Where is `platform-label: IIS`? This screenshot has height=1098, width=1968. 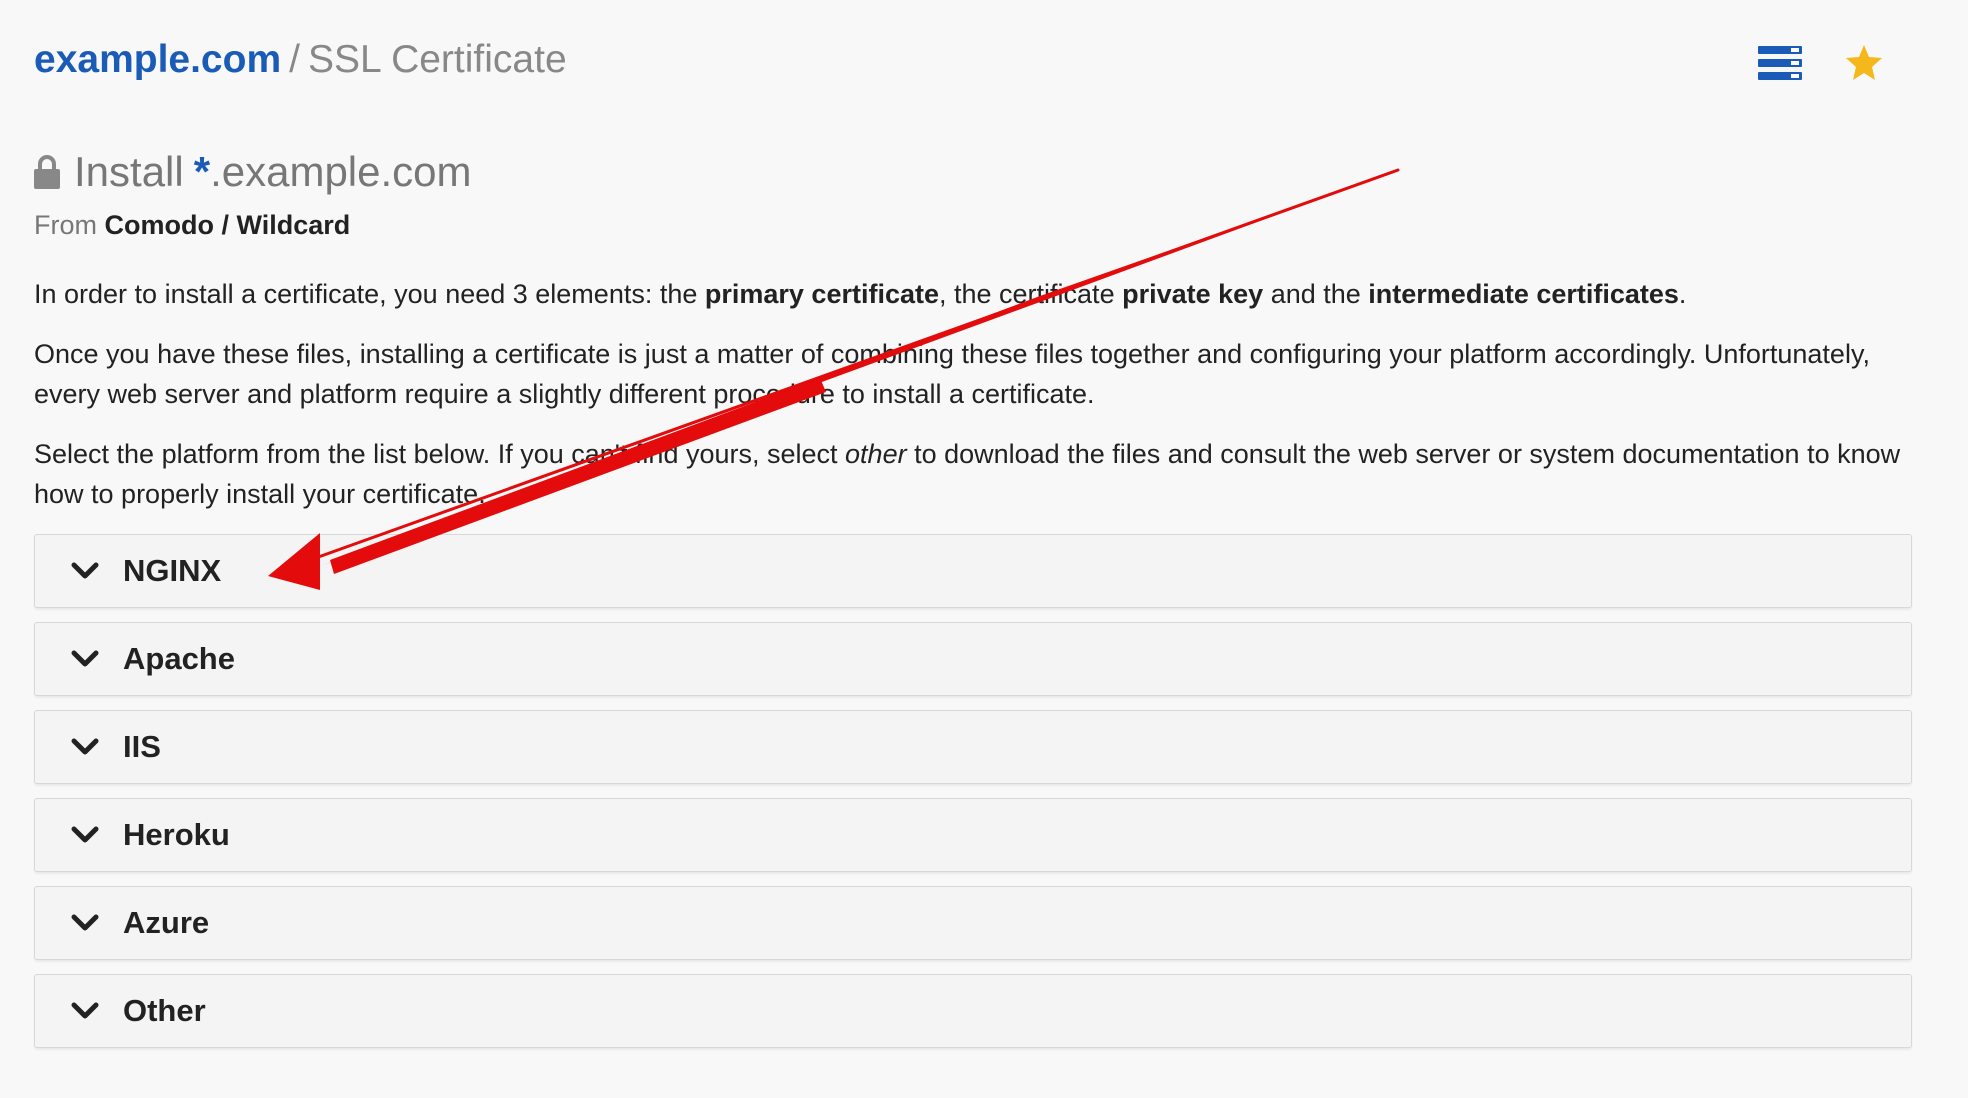 platform-label: IIS is located at coordinates (142, 746).